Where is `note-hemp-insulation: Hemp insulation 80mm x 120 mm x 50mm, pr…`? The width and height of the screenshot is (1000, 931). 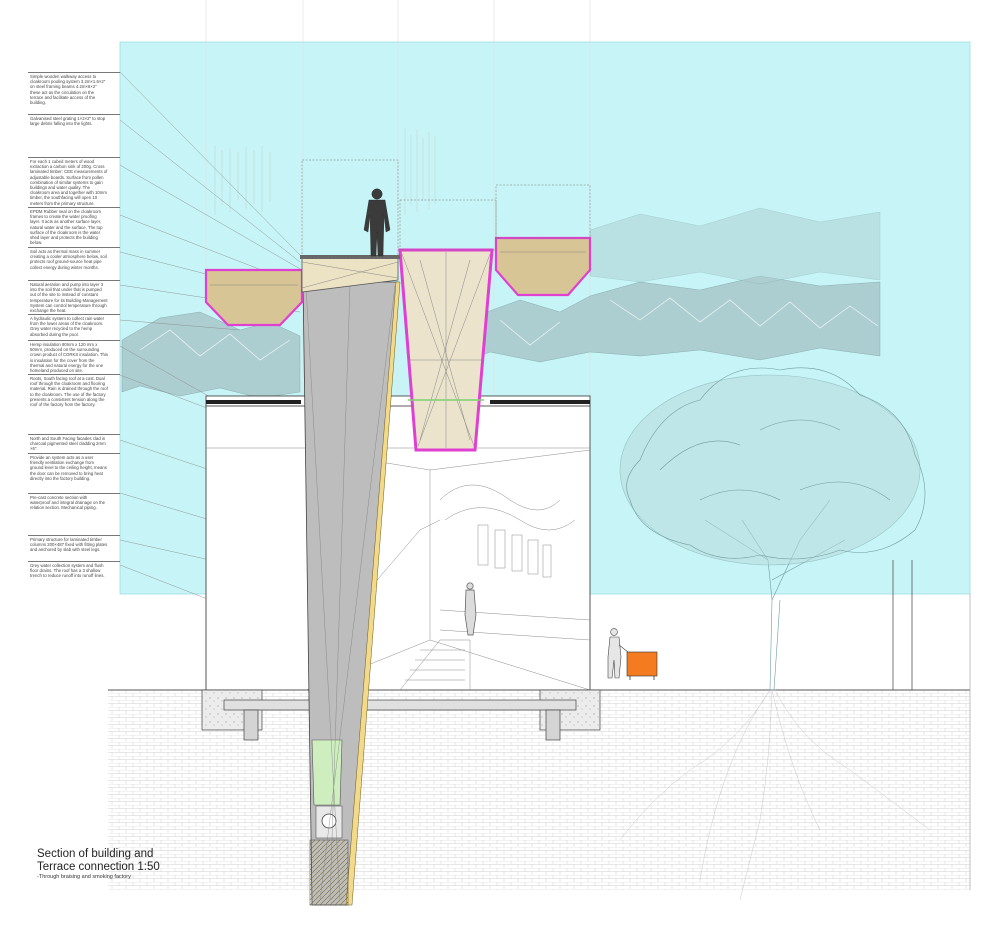
note-hemp-insulation: Hemp insulation 80mm x 120 mm x 50mm, pr… is located at coordinates (69, 358).